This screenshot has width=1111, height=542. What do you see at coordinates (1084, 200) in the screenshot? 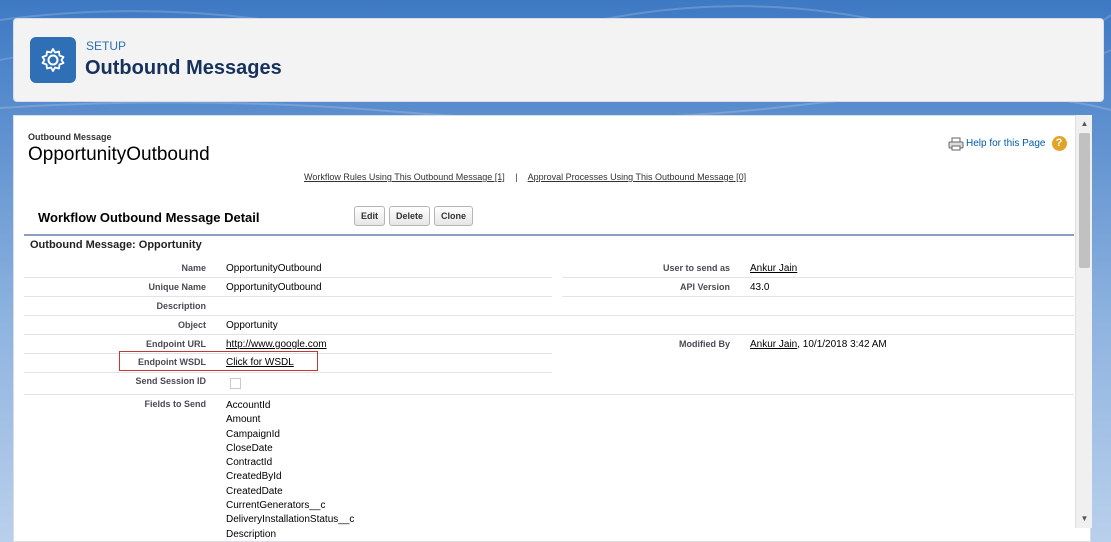
I see `scroll-thumb` at bounding box center [1084, 200].